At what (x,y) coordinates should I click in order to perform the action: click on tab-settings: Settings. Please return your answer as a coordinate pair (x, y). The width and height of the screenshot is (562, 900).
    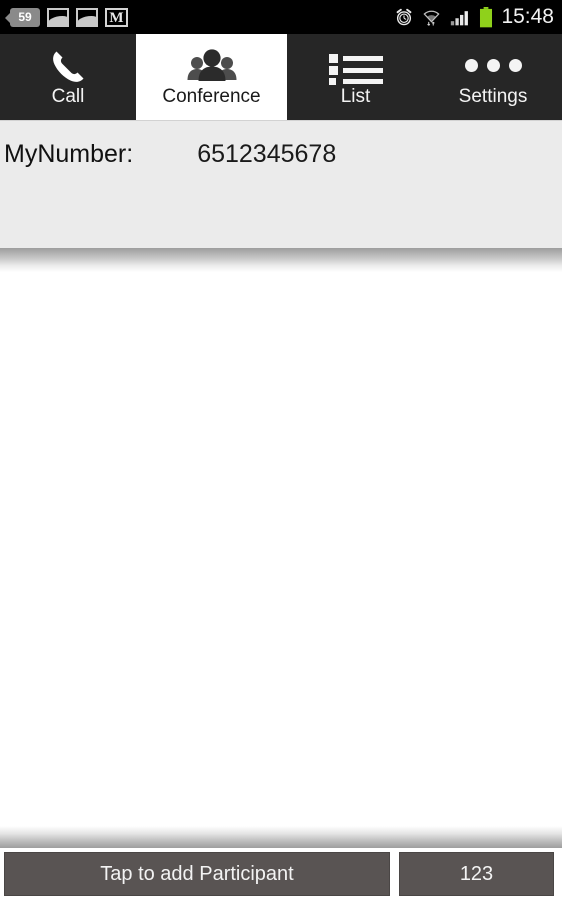
    Looking at the image, I should click on (493, 77).